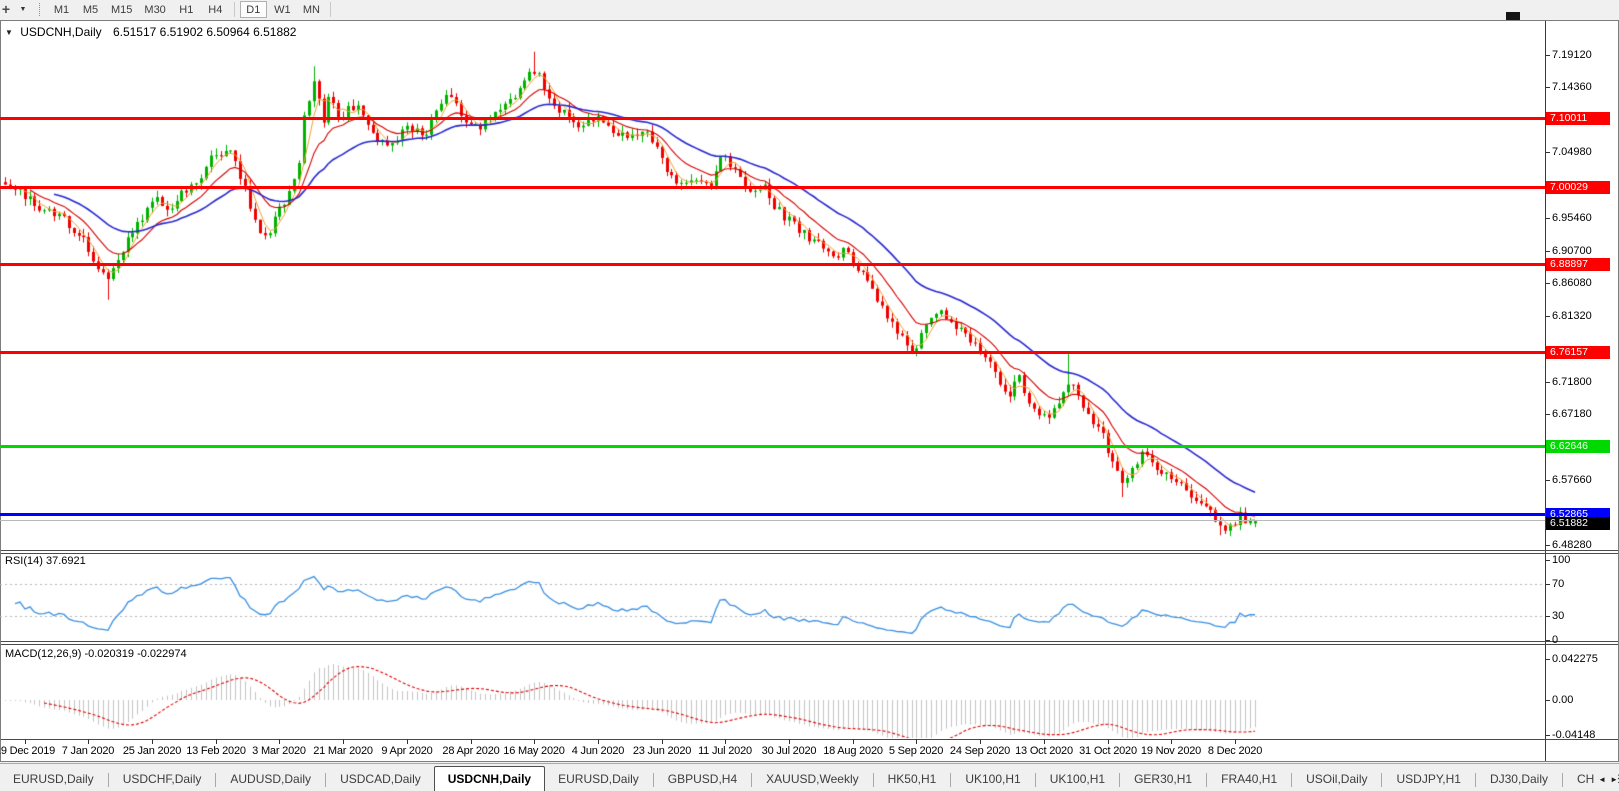 The height and width of the screenshot is (791, 1619). Describe the element at coordinates (772, 514) in the screenshot. I see `level-line-6.52865` at that location.